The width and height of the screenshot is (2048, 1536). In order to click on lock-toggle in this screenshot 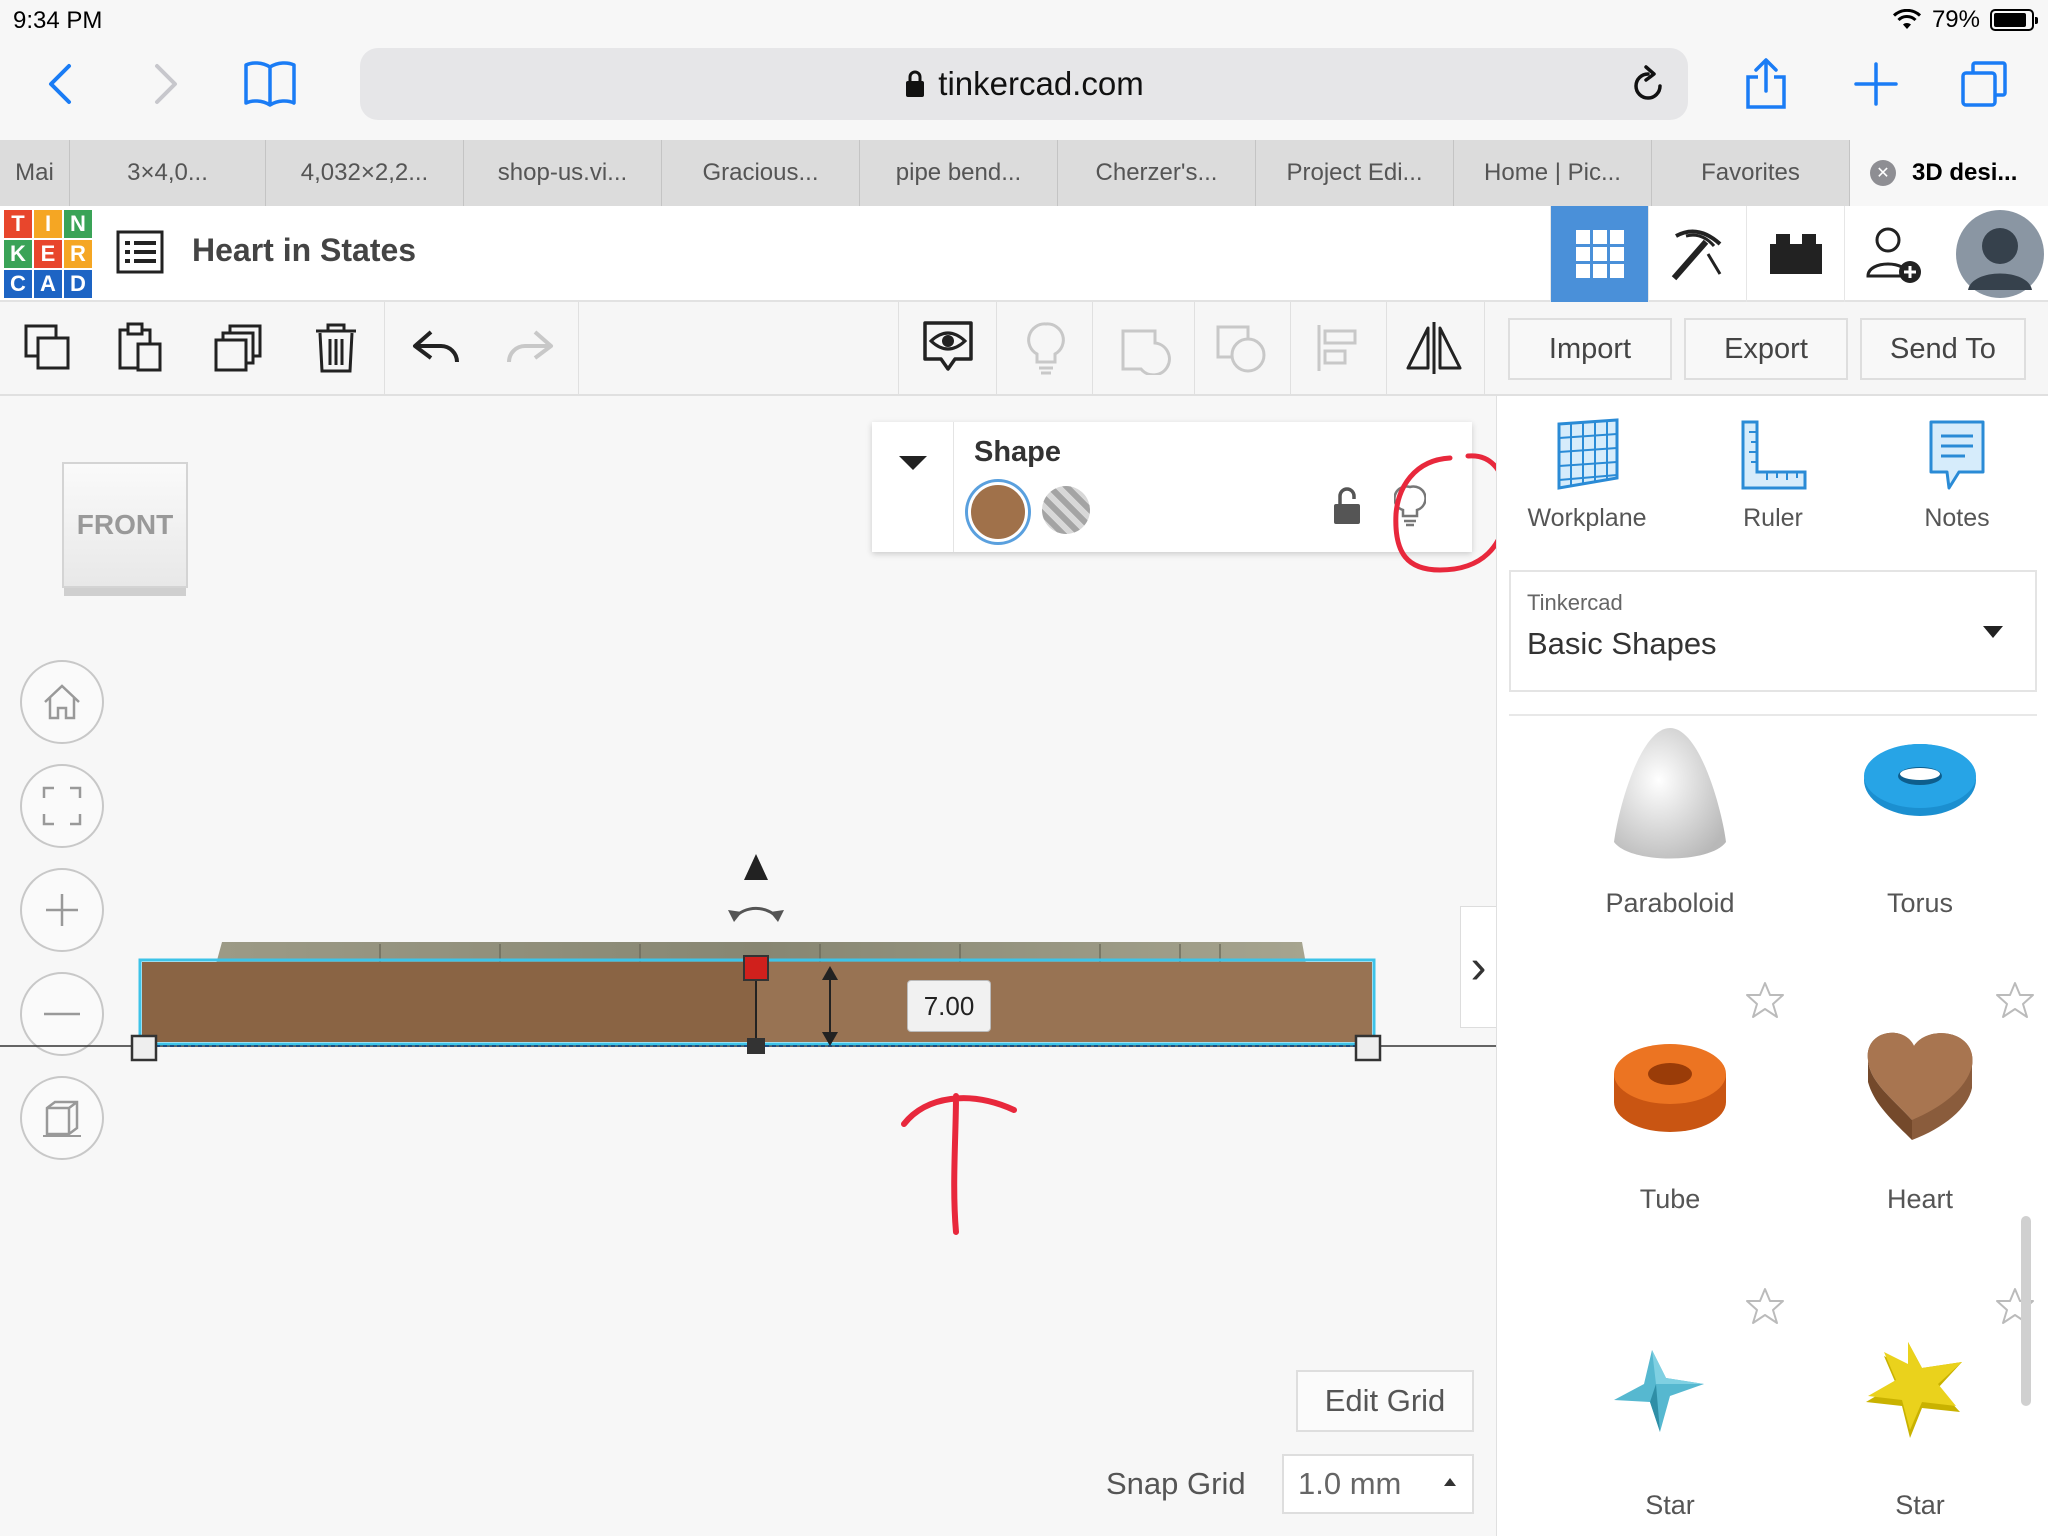, I will do `click(1347, 508)`.